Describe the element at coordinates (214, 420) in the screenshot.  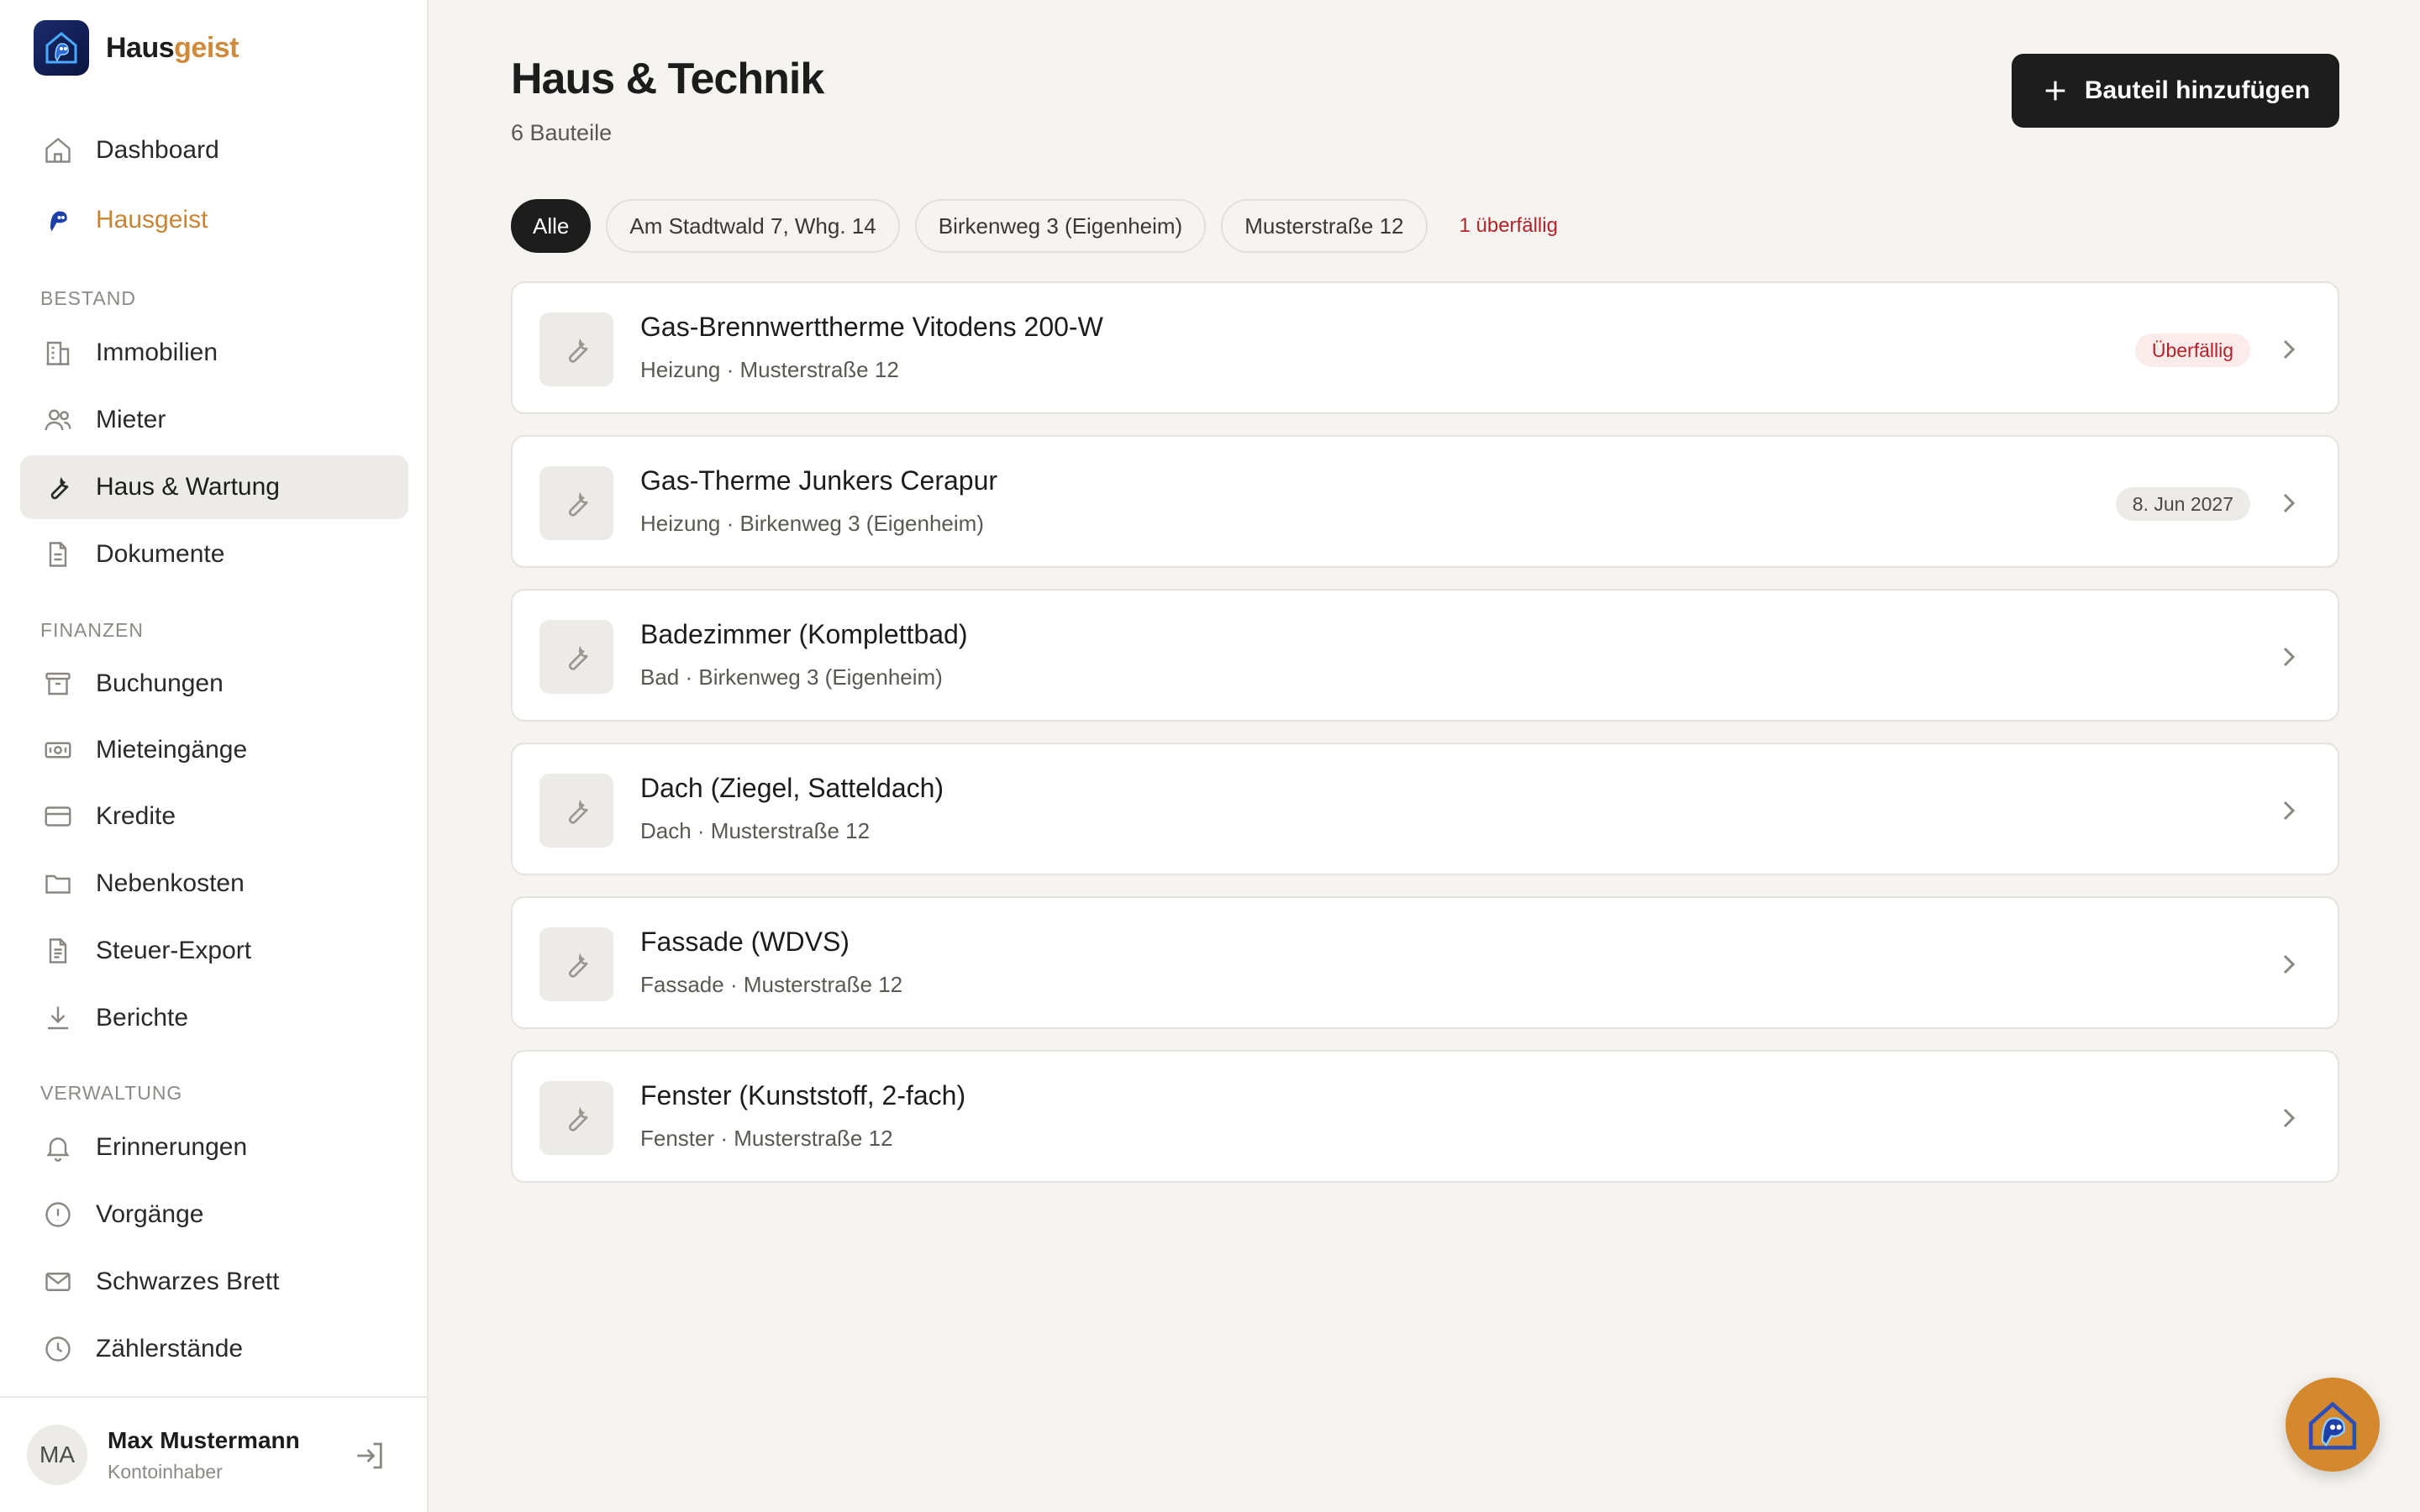
I see `sidebar-item-mieter: Mieter` at that location.